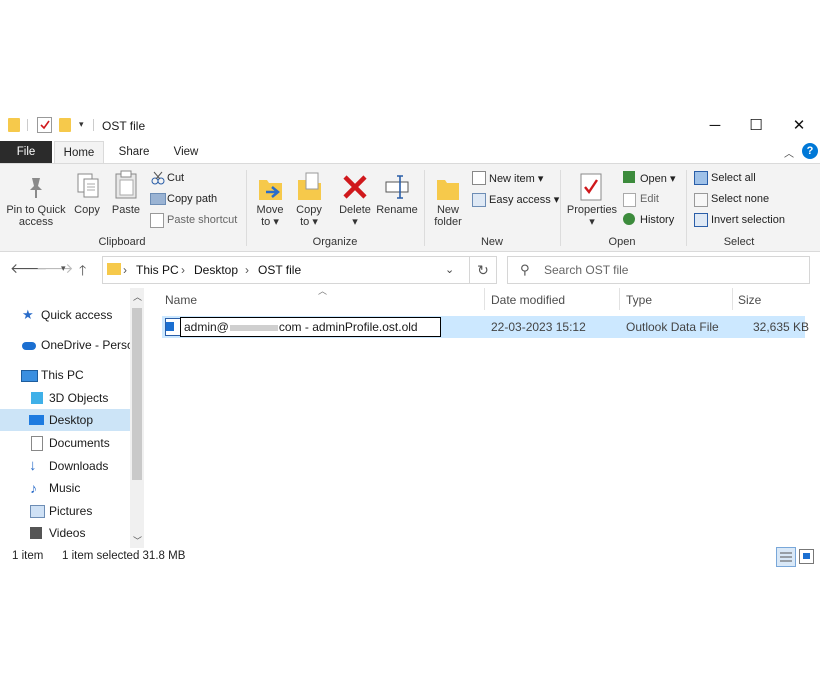 The height and width of the screenshot is (680, 820). I want to click on details-view-icon, so click(786, 557).